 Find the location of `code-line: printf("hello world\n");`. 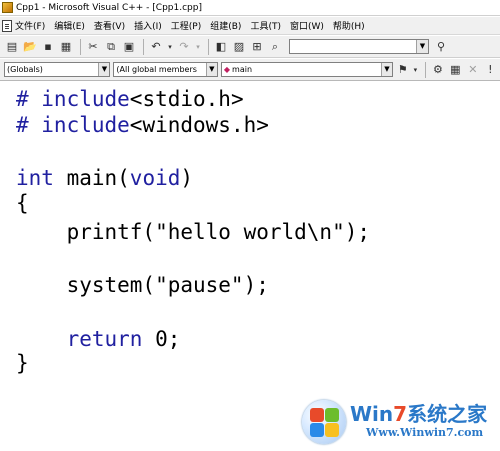

code-line: printf("hello world\n"); is located at coordinates (193, 232).